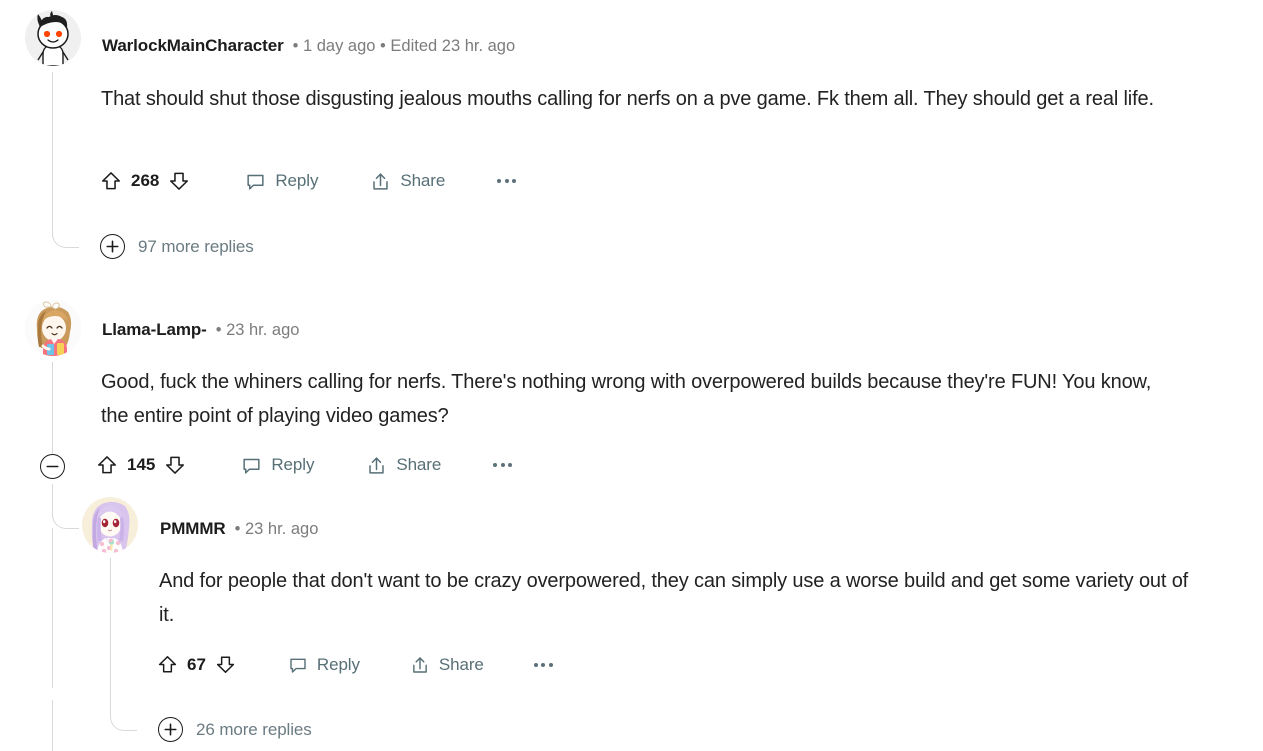 The height and width of the screenshot is (751, 1263). I want to click on more-replies-label: 26 more replies, so click(254, 729).